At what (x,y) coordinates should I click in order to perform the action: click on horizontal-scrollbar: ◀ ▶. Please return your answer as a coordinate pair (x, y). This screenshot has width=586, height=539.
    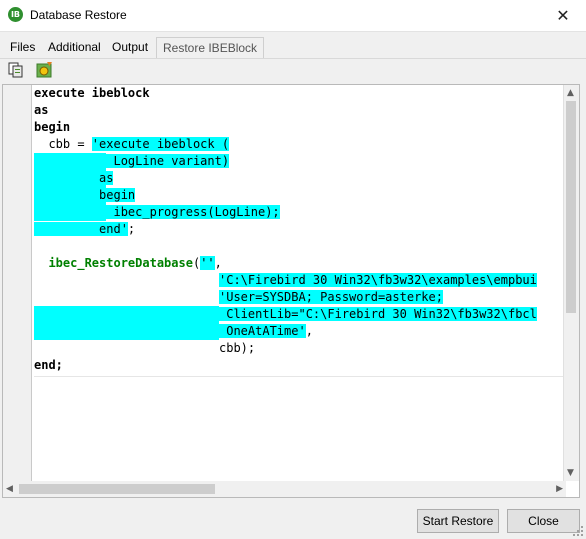
    Looking at the image, I should click on (284, 489).